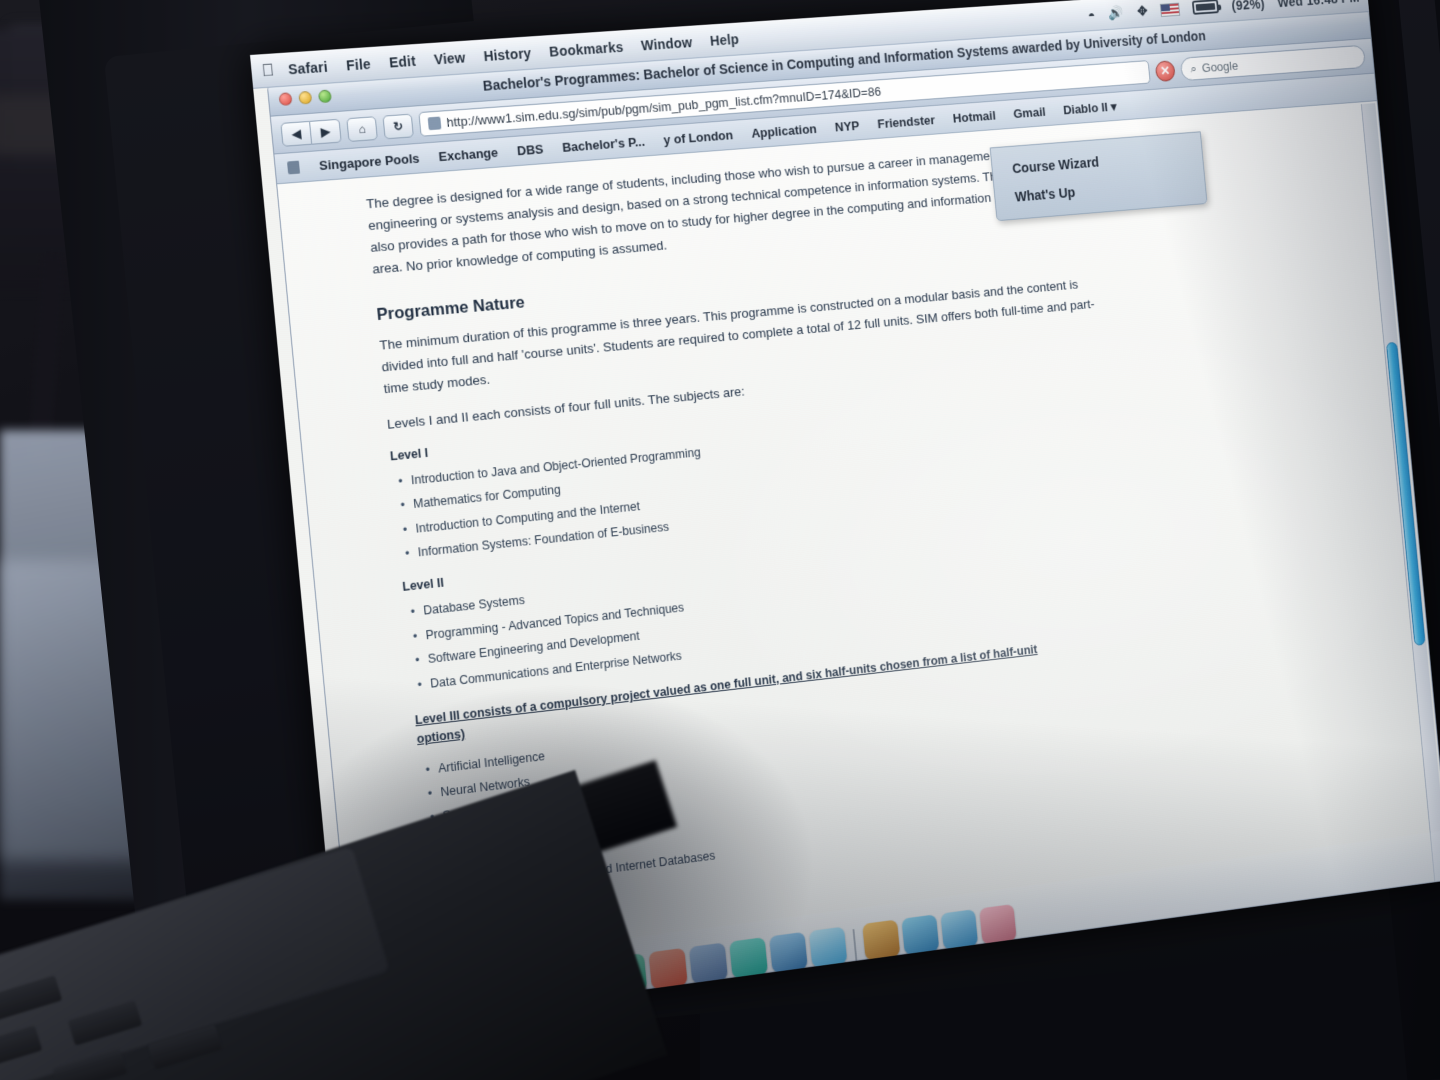 The width and height of the screenshot is (1440, 1080). I want to click on skype-icon, so click(828, 947).